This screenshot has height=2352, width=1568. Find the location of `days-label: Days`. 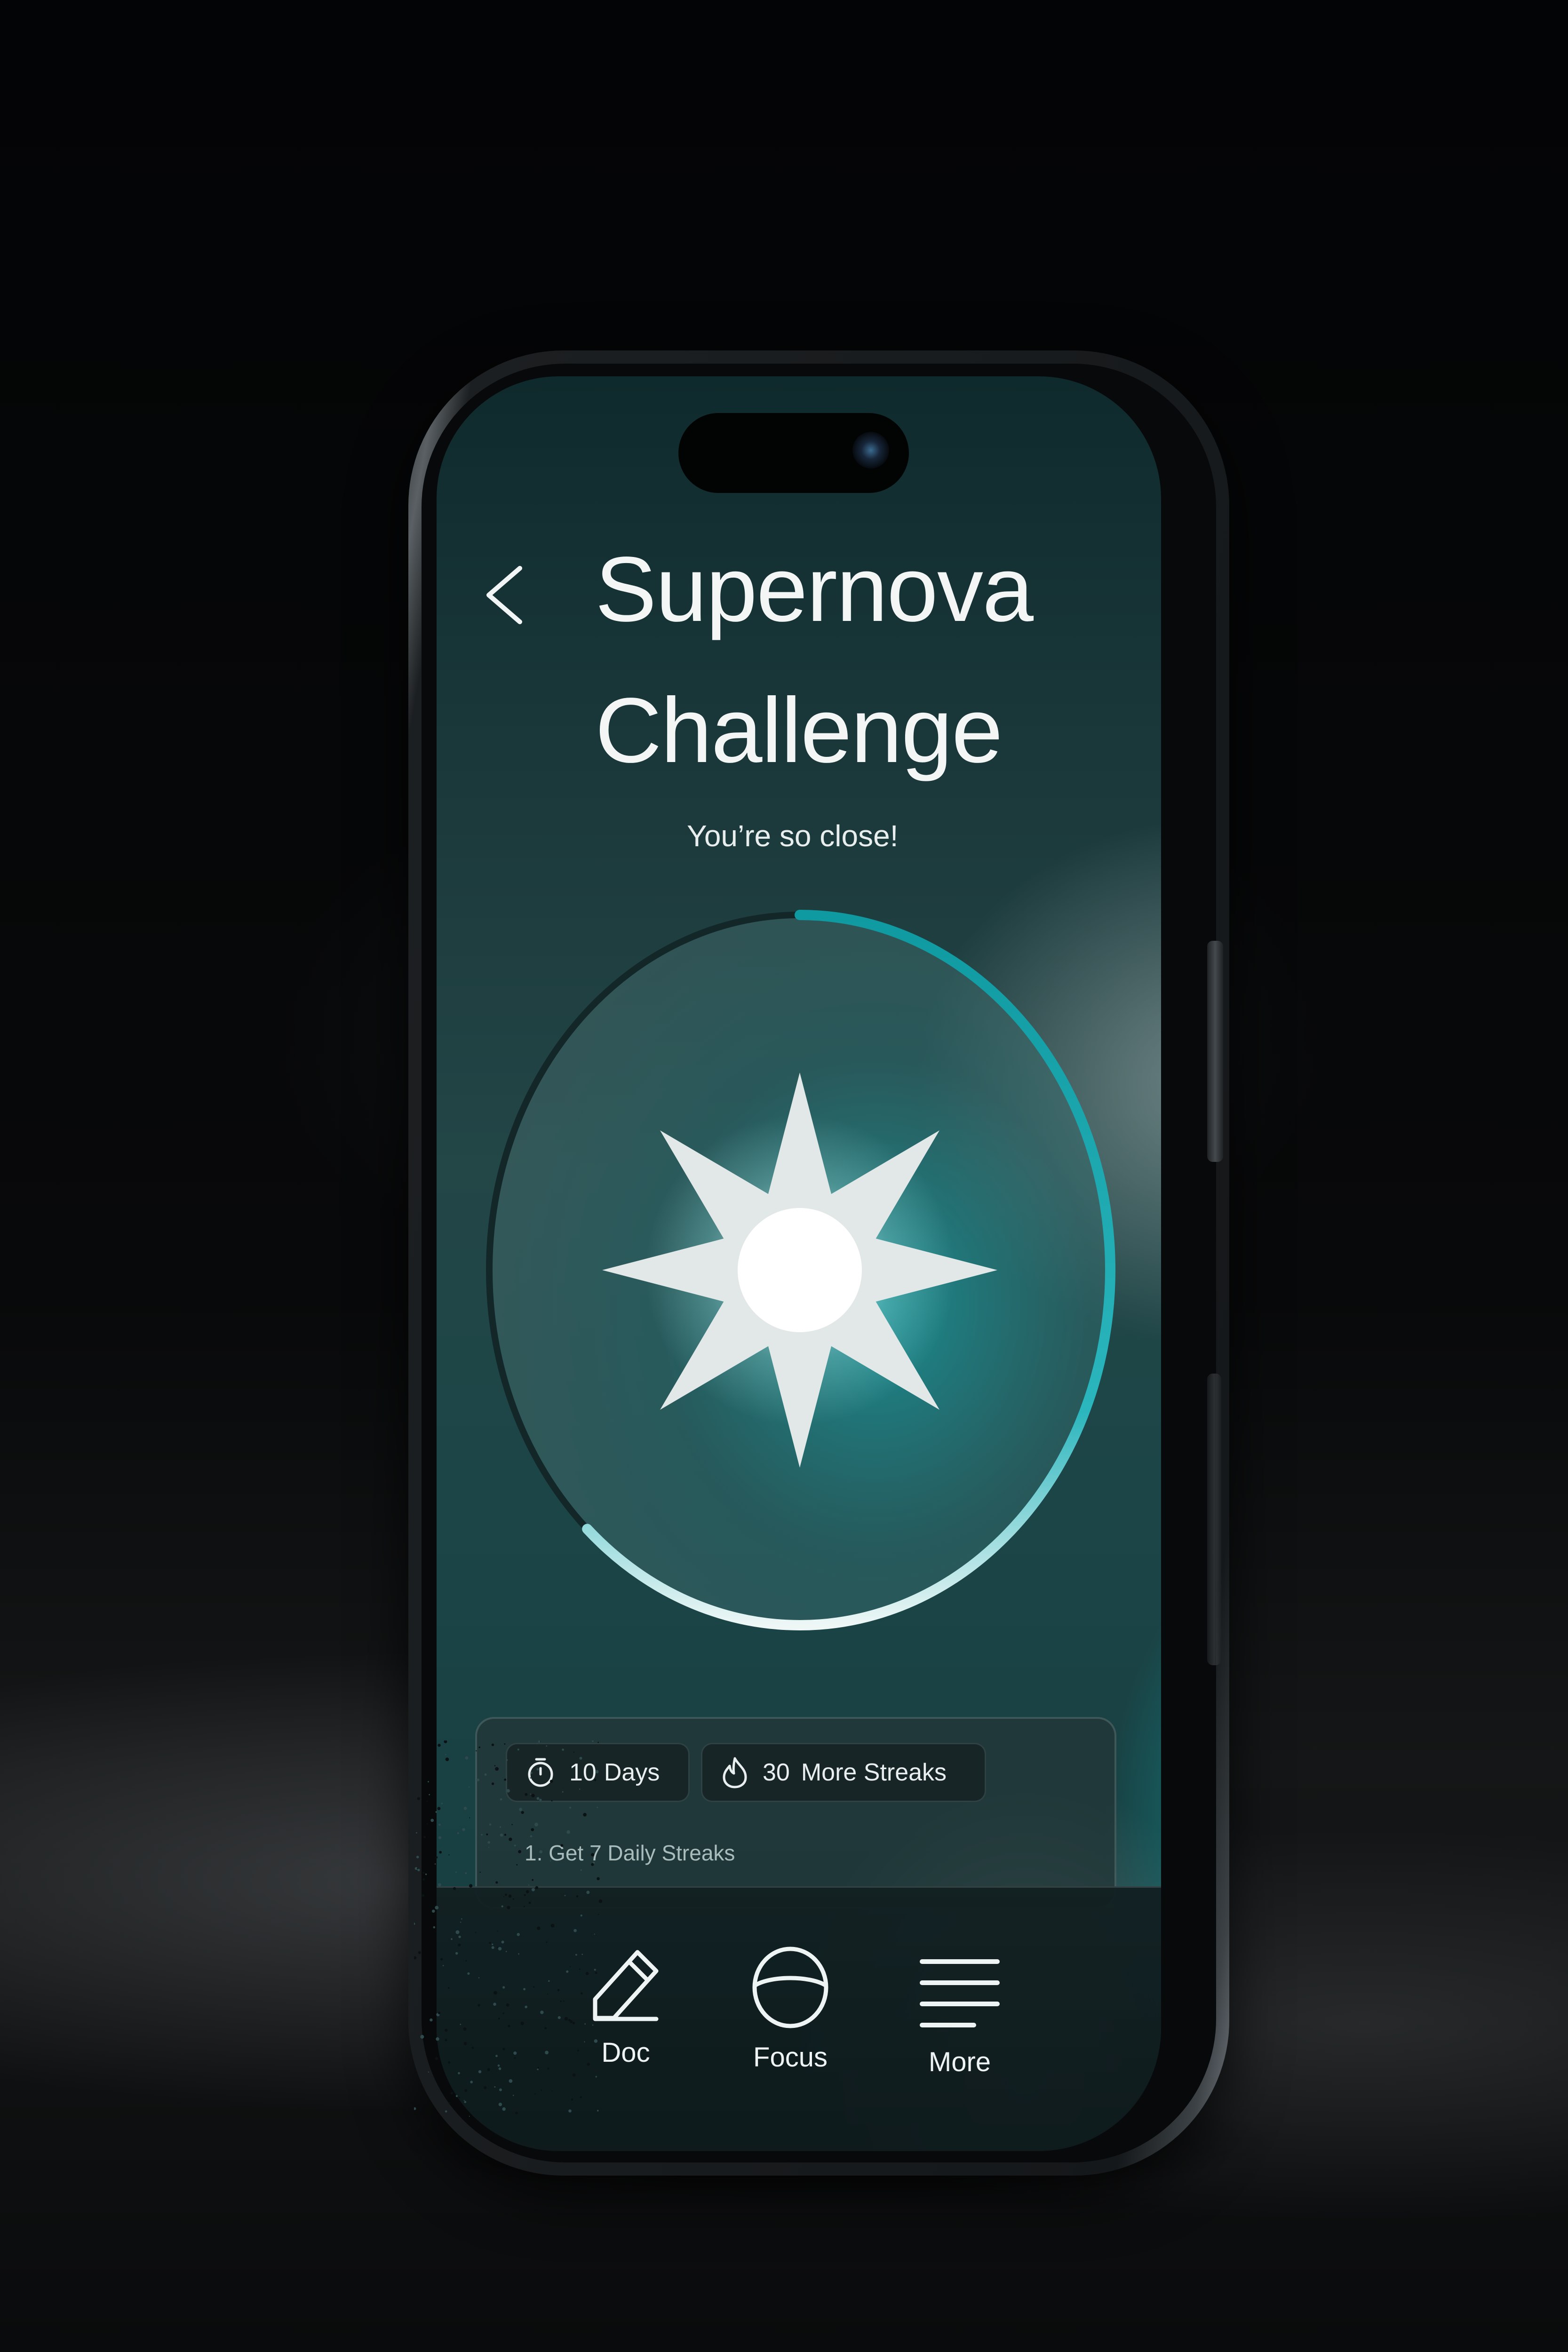

days-label: Days is located at coordinates (632, 1772).